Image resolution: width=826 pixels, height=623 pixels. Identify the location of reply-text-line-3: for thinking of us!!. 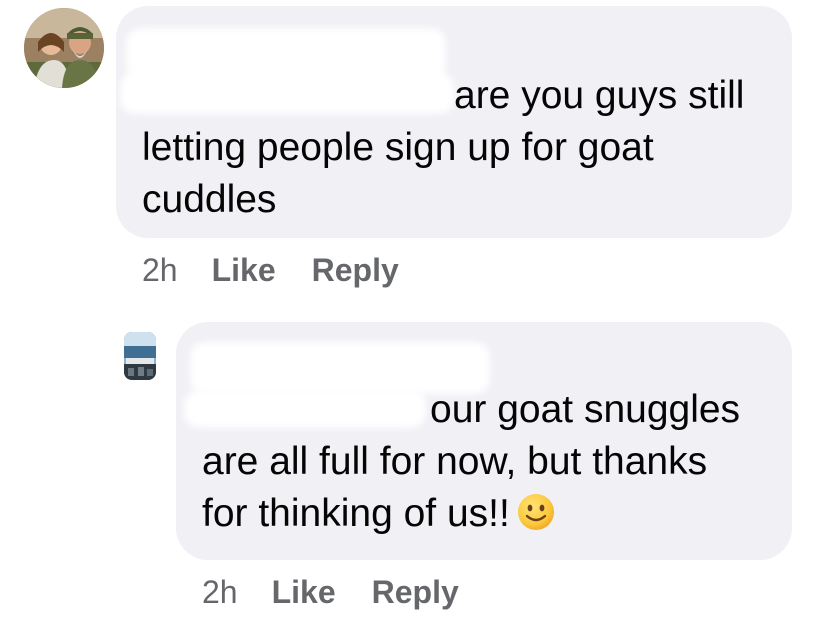
(379, 514).